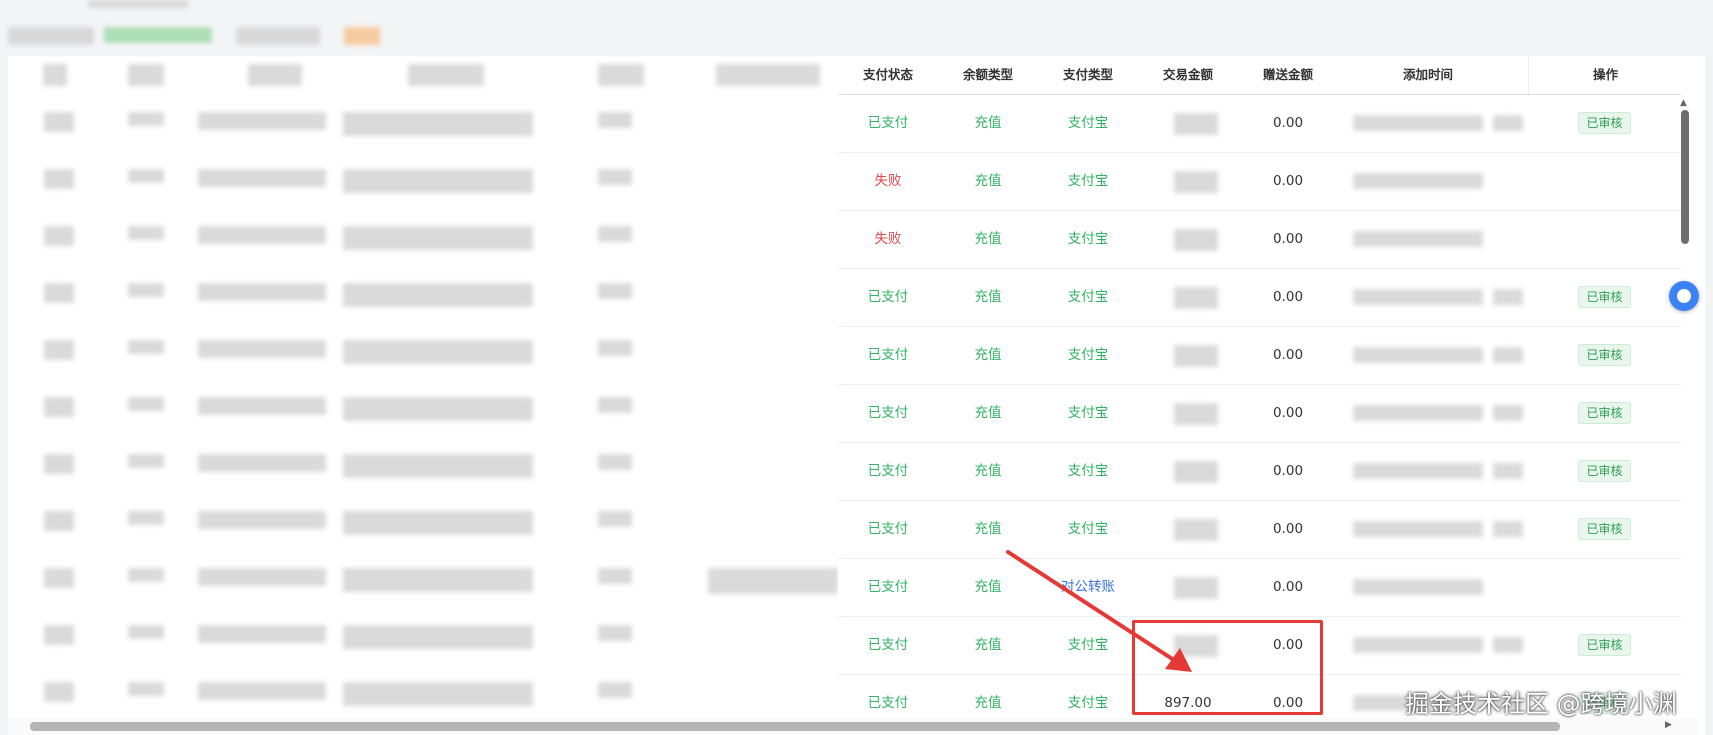 The image size is (1713, 735). What do you see at coordinates (1604, 181) in the screenshot?
I see `cell-action` at bounding box center [1604, 181].